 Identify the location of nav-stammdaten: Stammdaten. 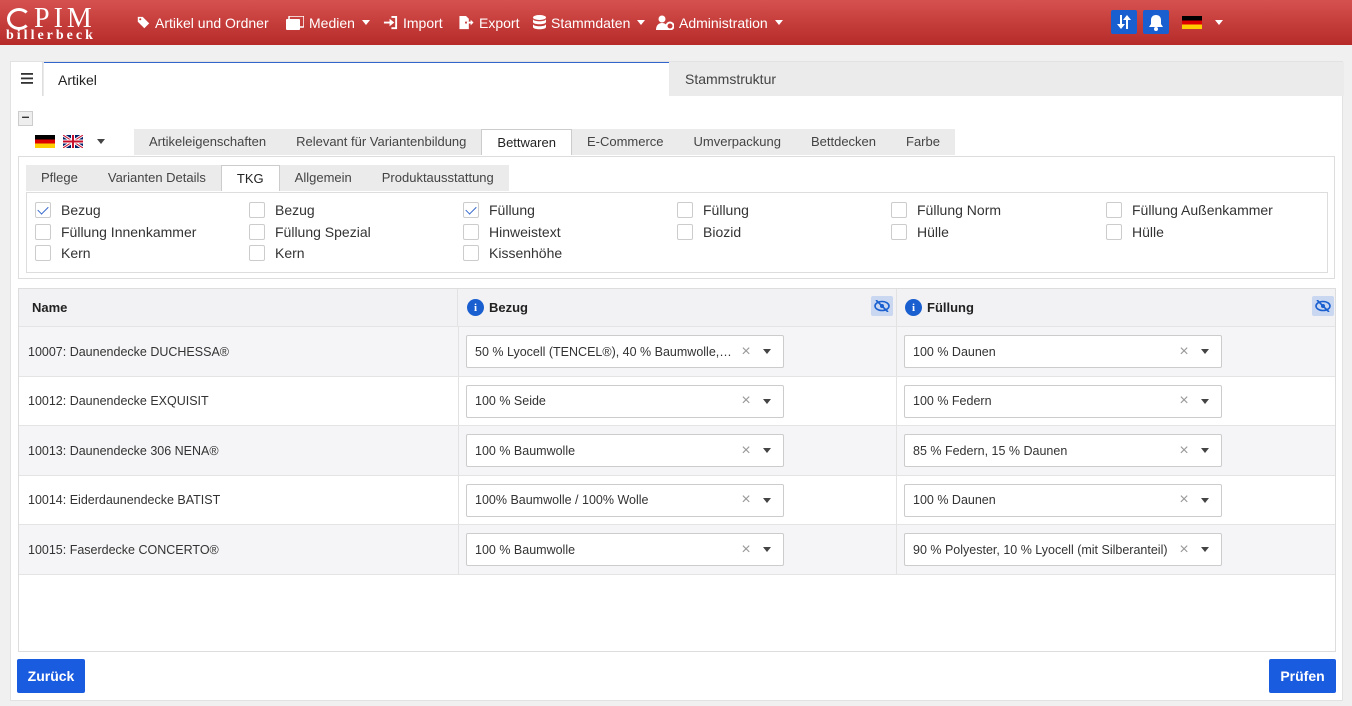
(589, 22).